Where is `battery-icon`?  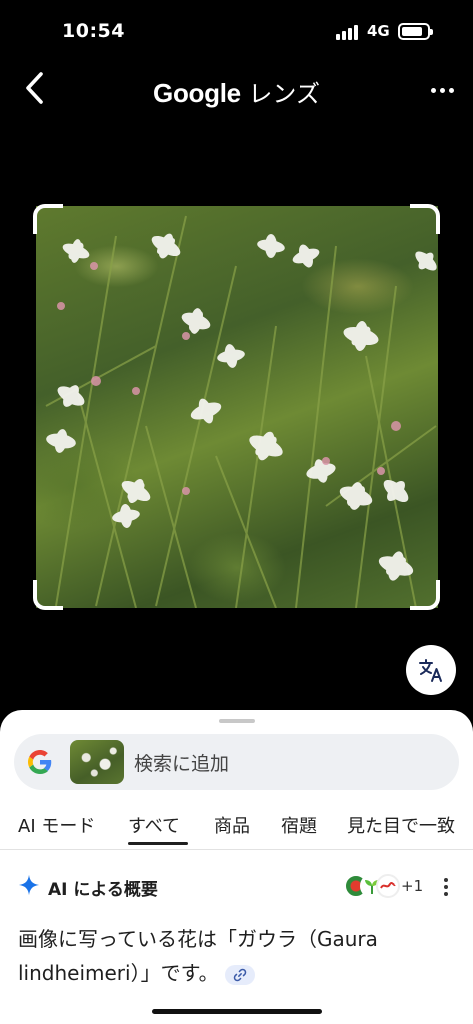
battery-icon is located at coordinates (415, 31).